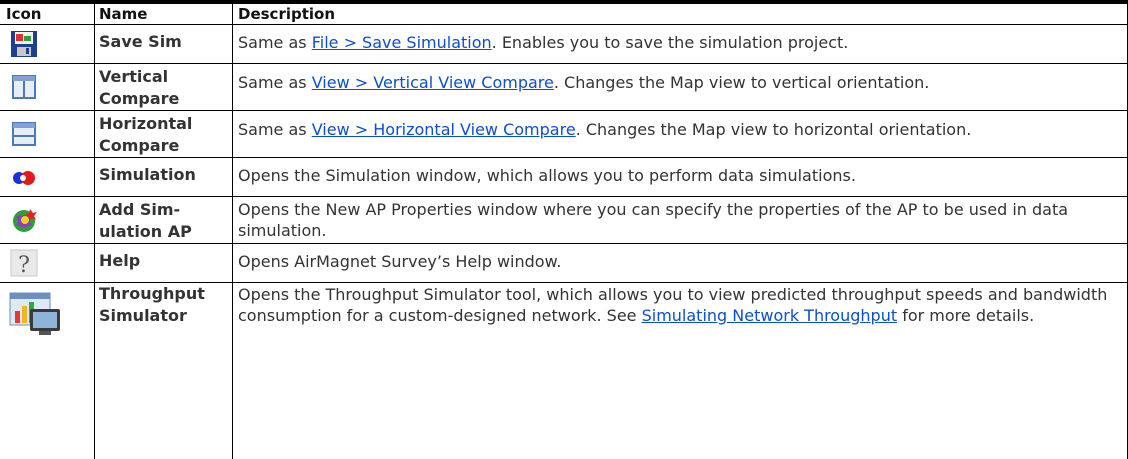  I want to click on row-description: Opens AirMagnet Survey’s Help window., so click(400, 261).